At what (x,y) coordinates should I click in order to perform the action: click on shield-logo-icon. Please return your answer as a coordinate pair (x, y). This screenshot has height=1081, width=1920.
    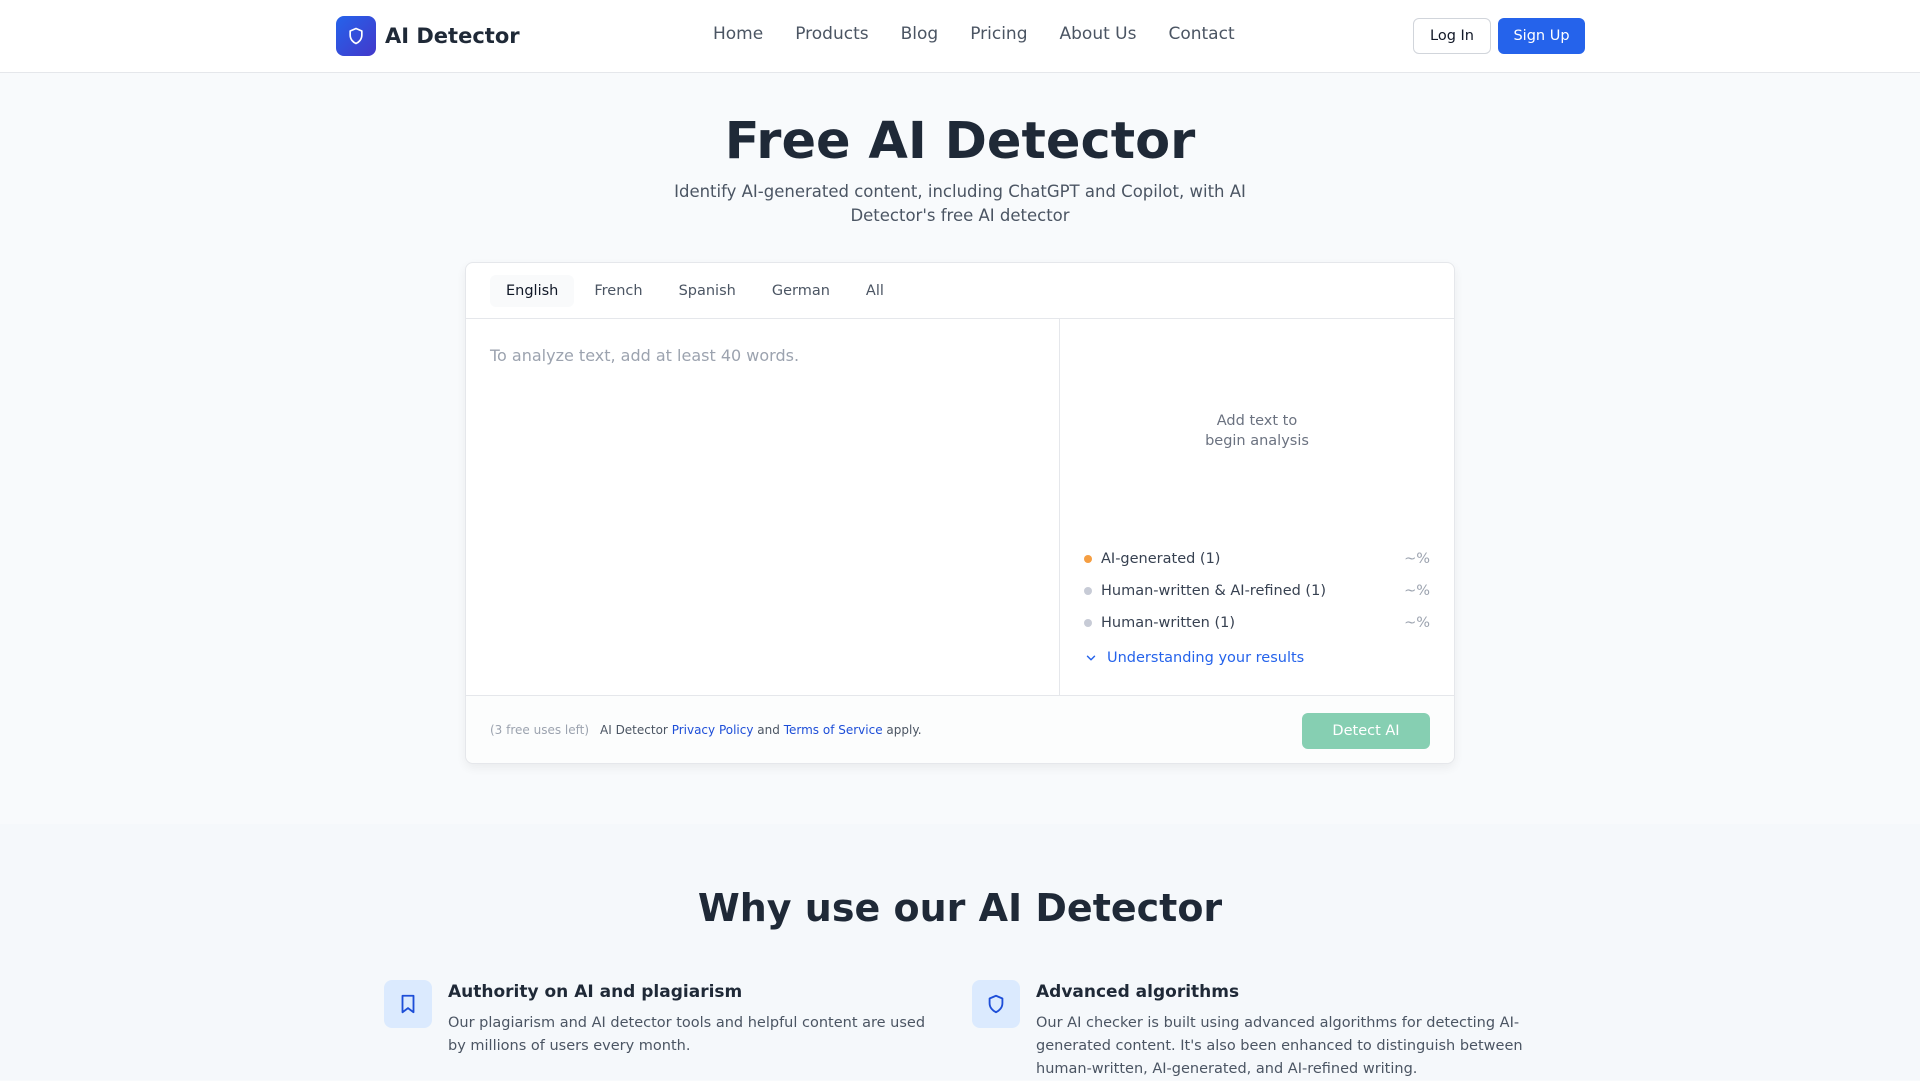
    Looking at the image, I should click on (356, 36).